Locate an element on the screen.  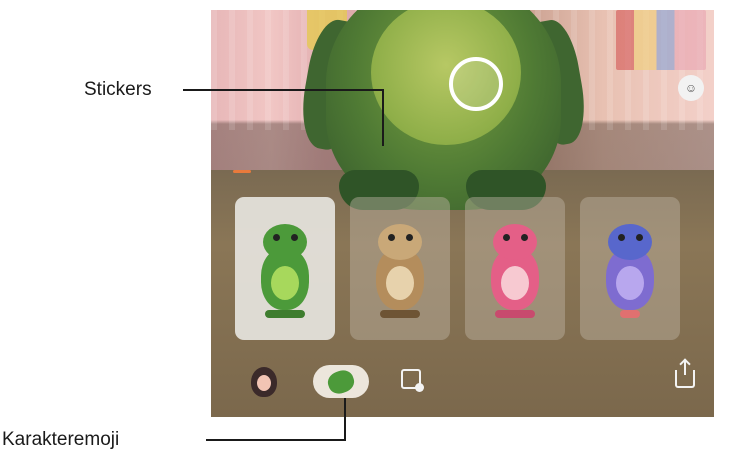
background-shelf is located at coordinates (661, 40).